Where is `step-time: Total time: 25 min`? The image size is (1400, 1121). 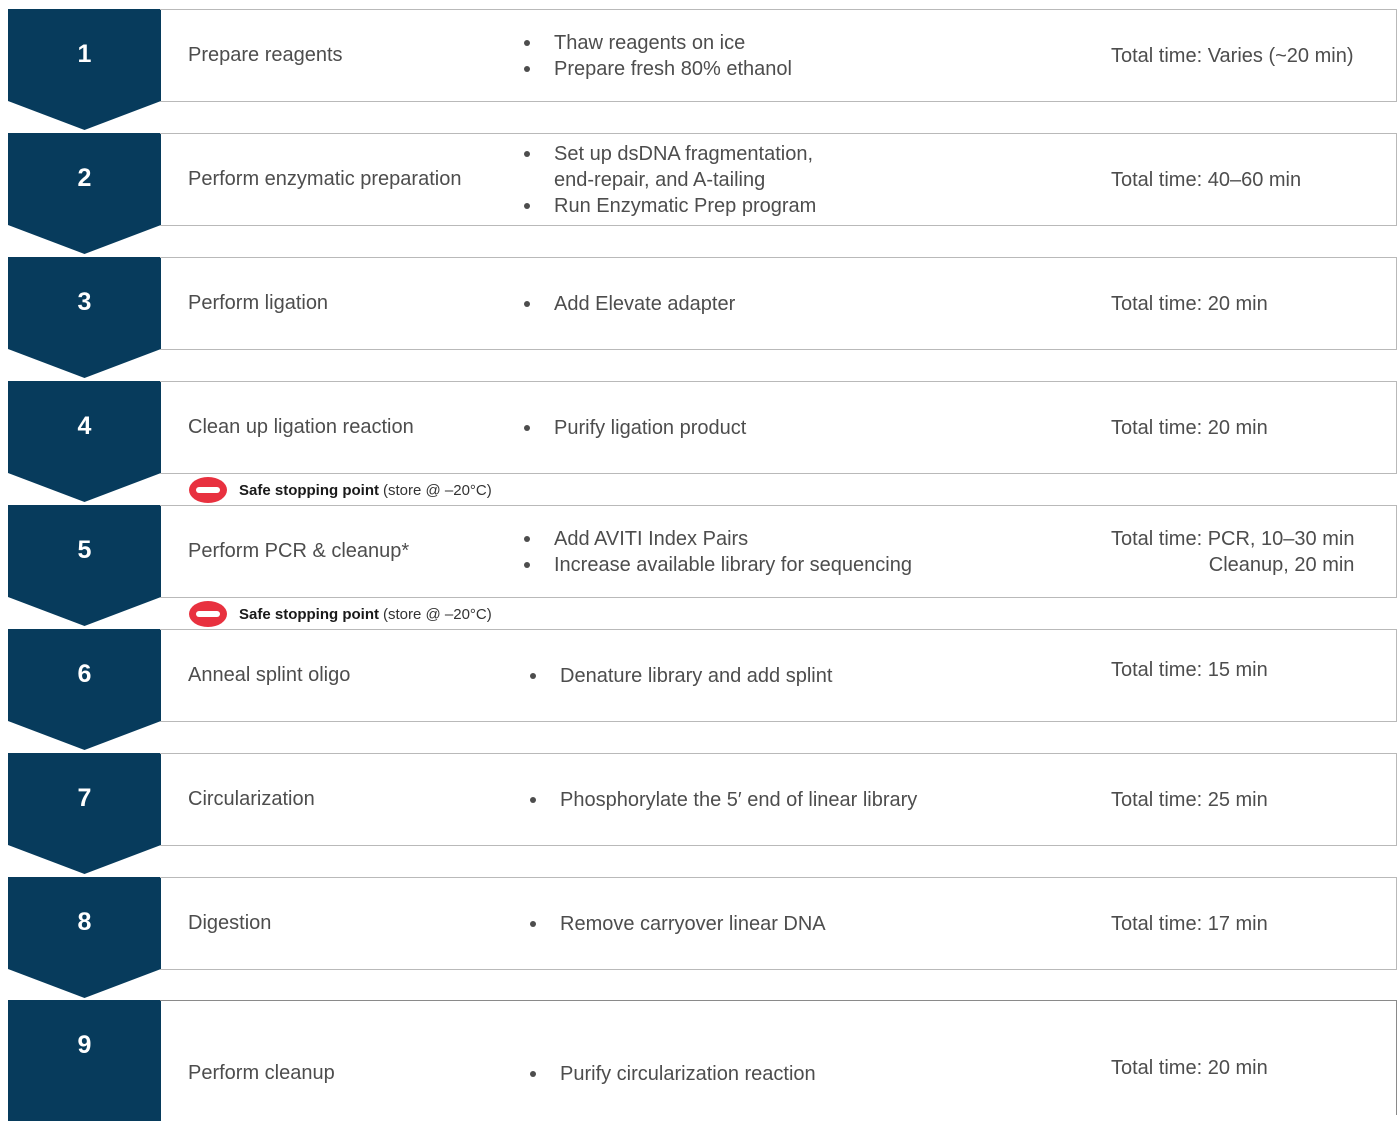
step-time: Total time: 25 min is located at coordinates (1189, 799).